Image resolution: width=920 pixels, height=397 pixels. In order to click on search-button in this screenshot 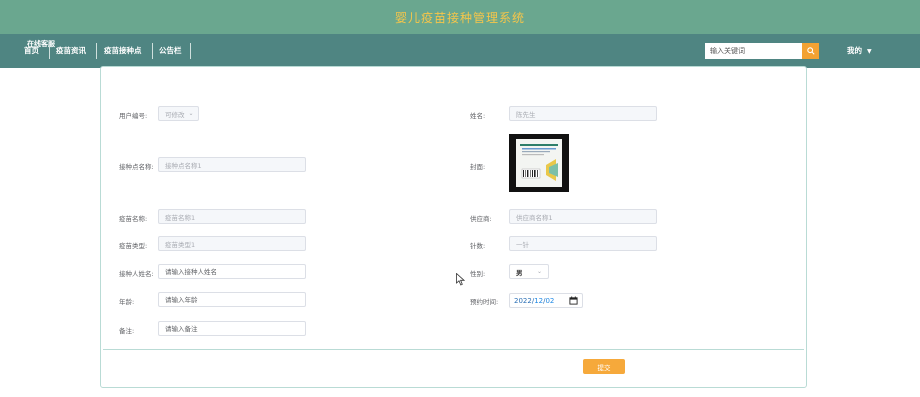, I will do `click(810, 51)`.